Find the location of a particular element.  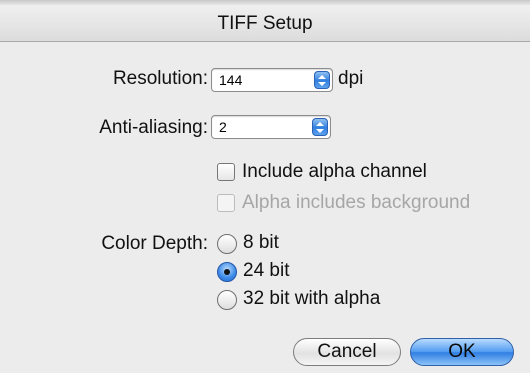

title-bar: TIFF Setup is located at coordinates (265, 21).